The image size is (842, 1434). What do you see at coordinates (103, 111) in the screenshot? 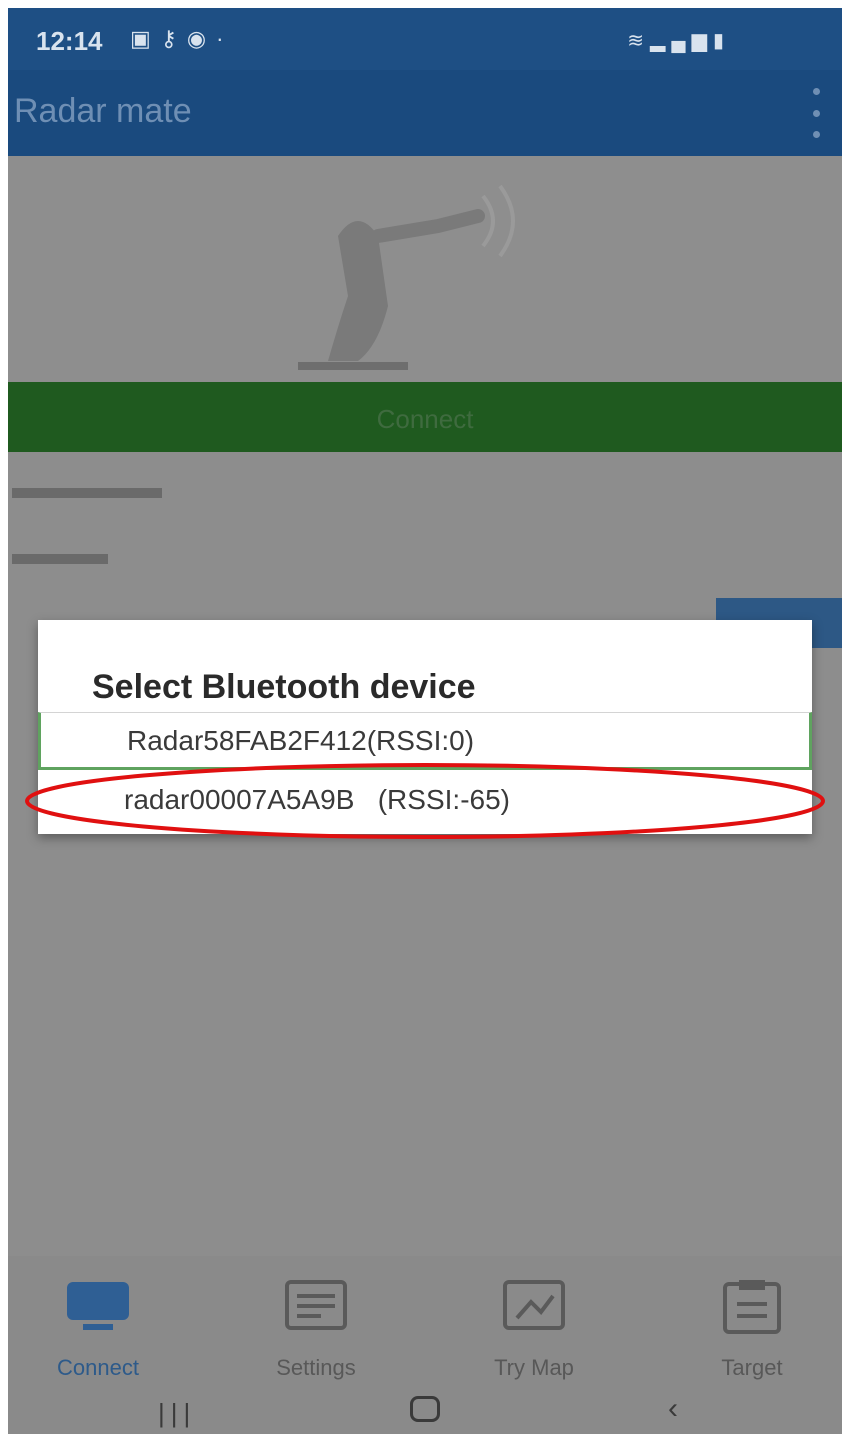
I see `app-title: Radar mate` at bounding box center [103, 111].